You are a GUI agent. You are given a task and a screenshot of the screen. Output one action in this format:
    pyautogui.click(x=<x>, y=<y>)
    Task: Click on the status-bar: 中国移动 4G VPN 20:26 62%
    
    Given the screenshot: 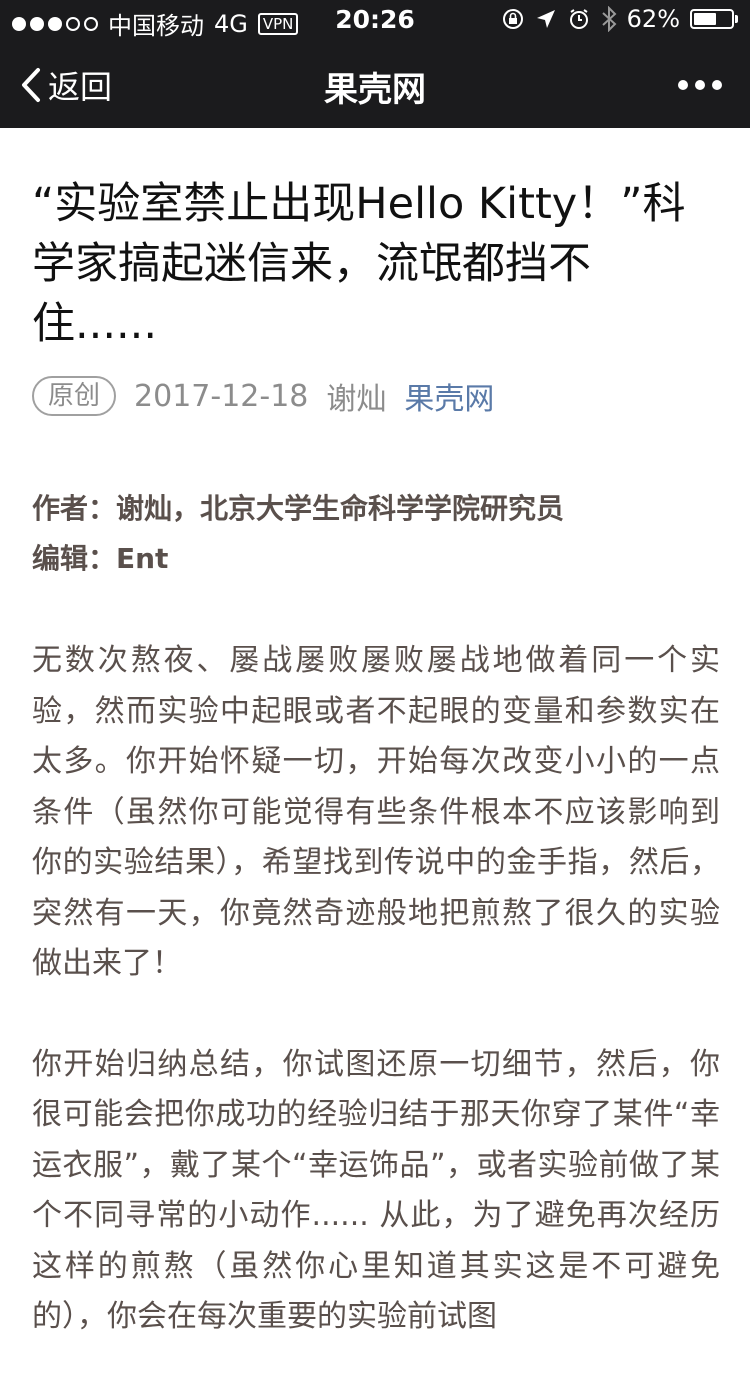 What is the action you would take?
    pyautogui.click(x=375, y=20)
    